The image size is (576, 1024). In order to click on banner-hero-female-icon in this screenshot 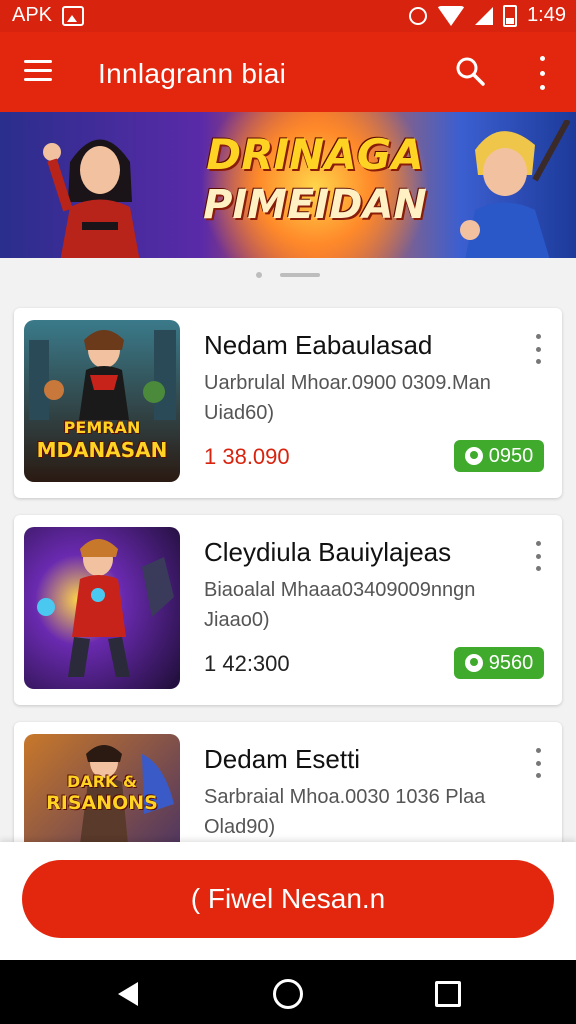, I will do `click(91, 198)`.